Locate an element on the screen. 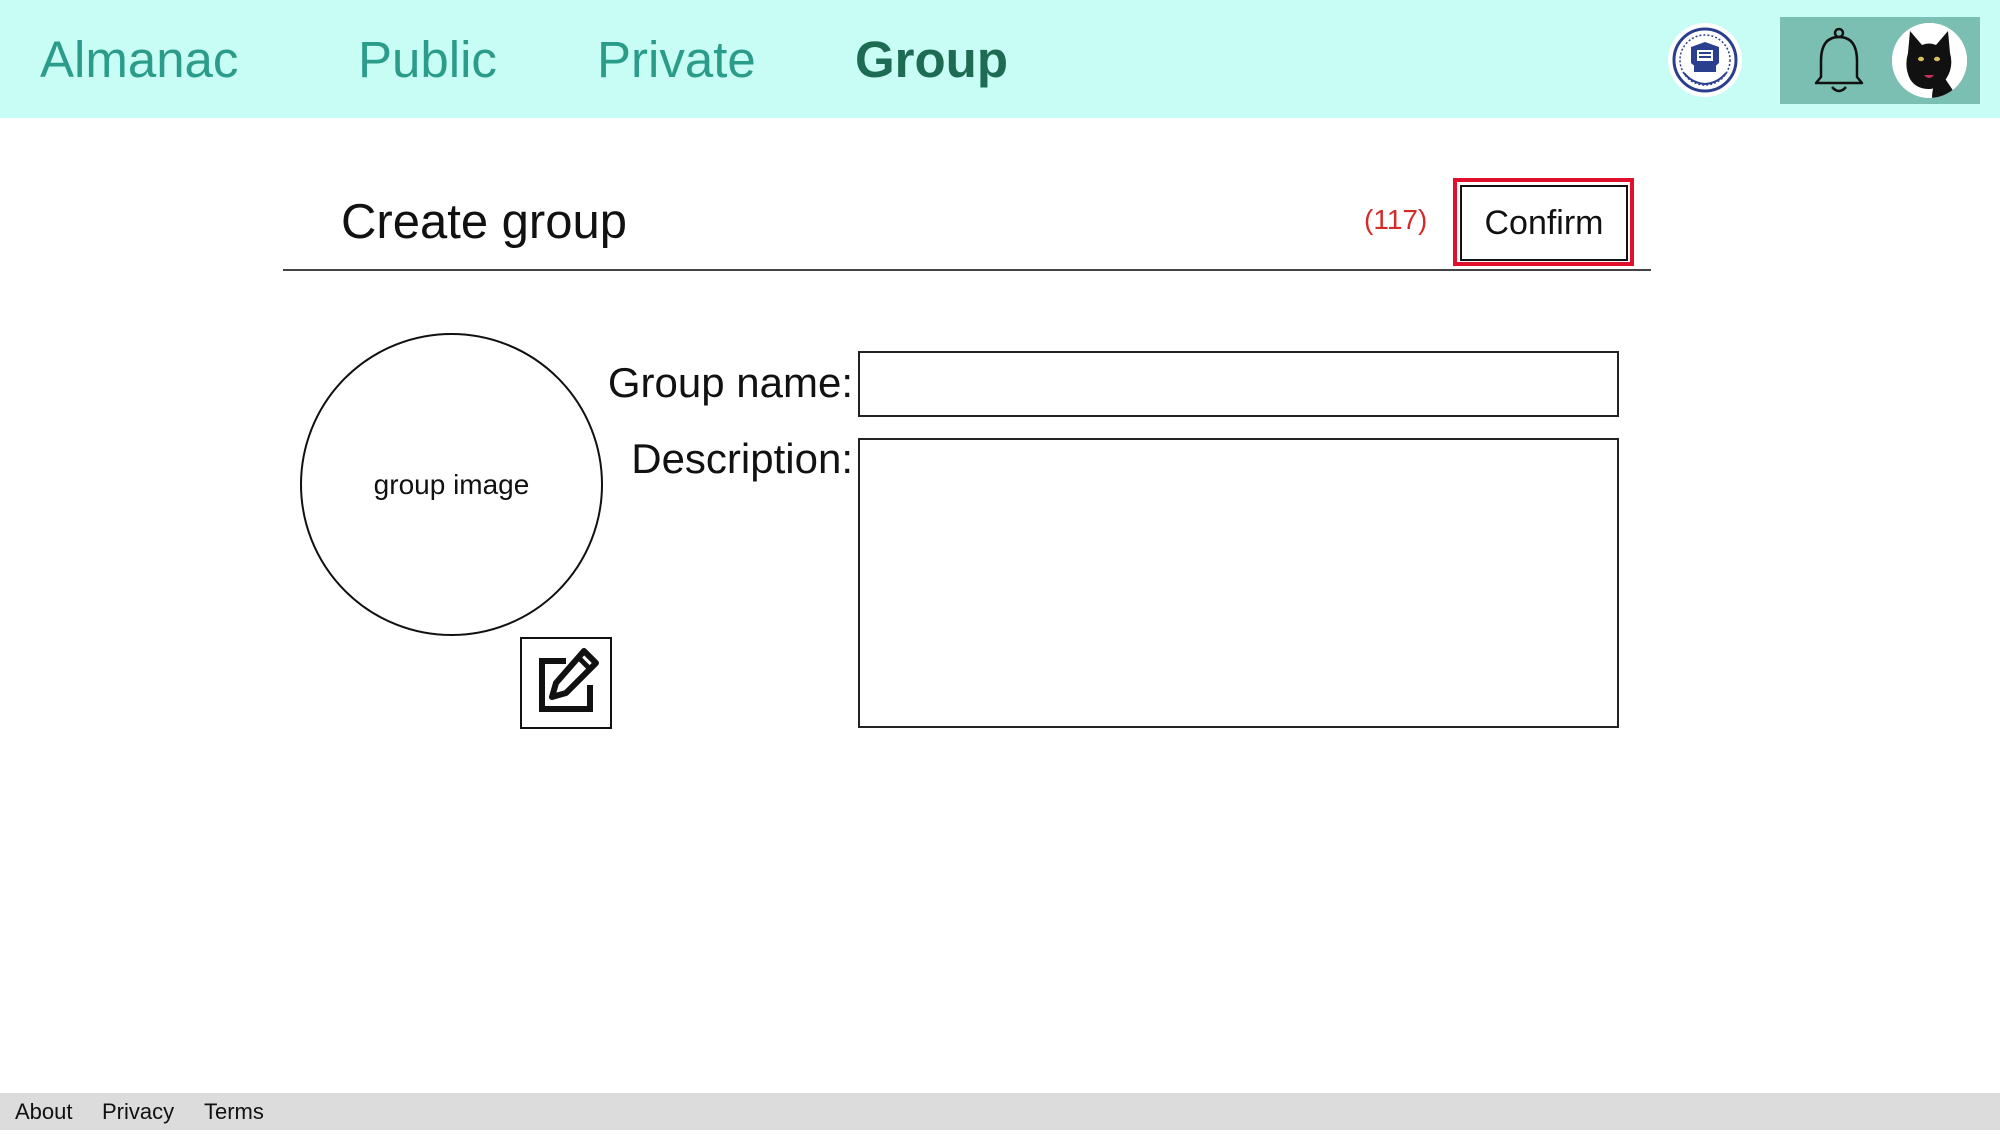 The image size is (2000, 1137). nav-almanac-link: Almanac is located at coordinates (139, 60).